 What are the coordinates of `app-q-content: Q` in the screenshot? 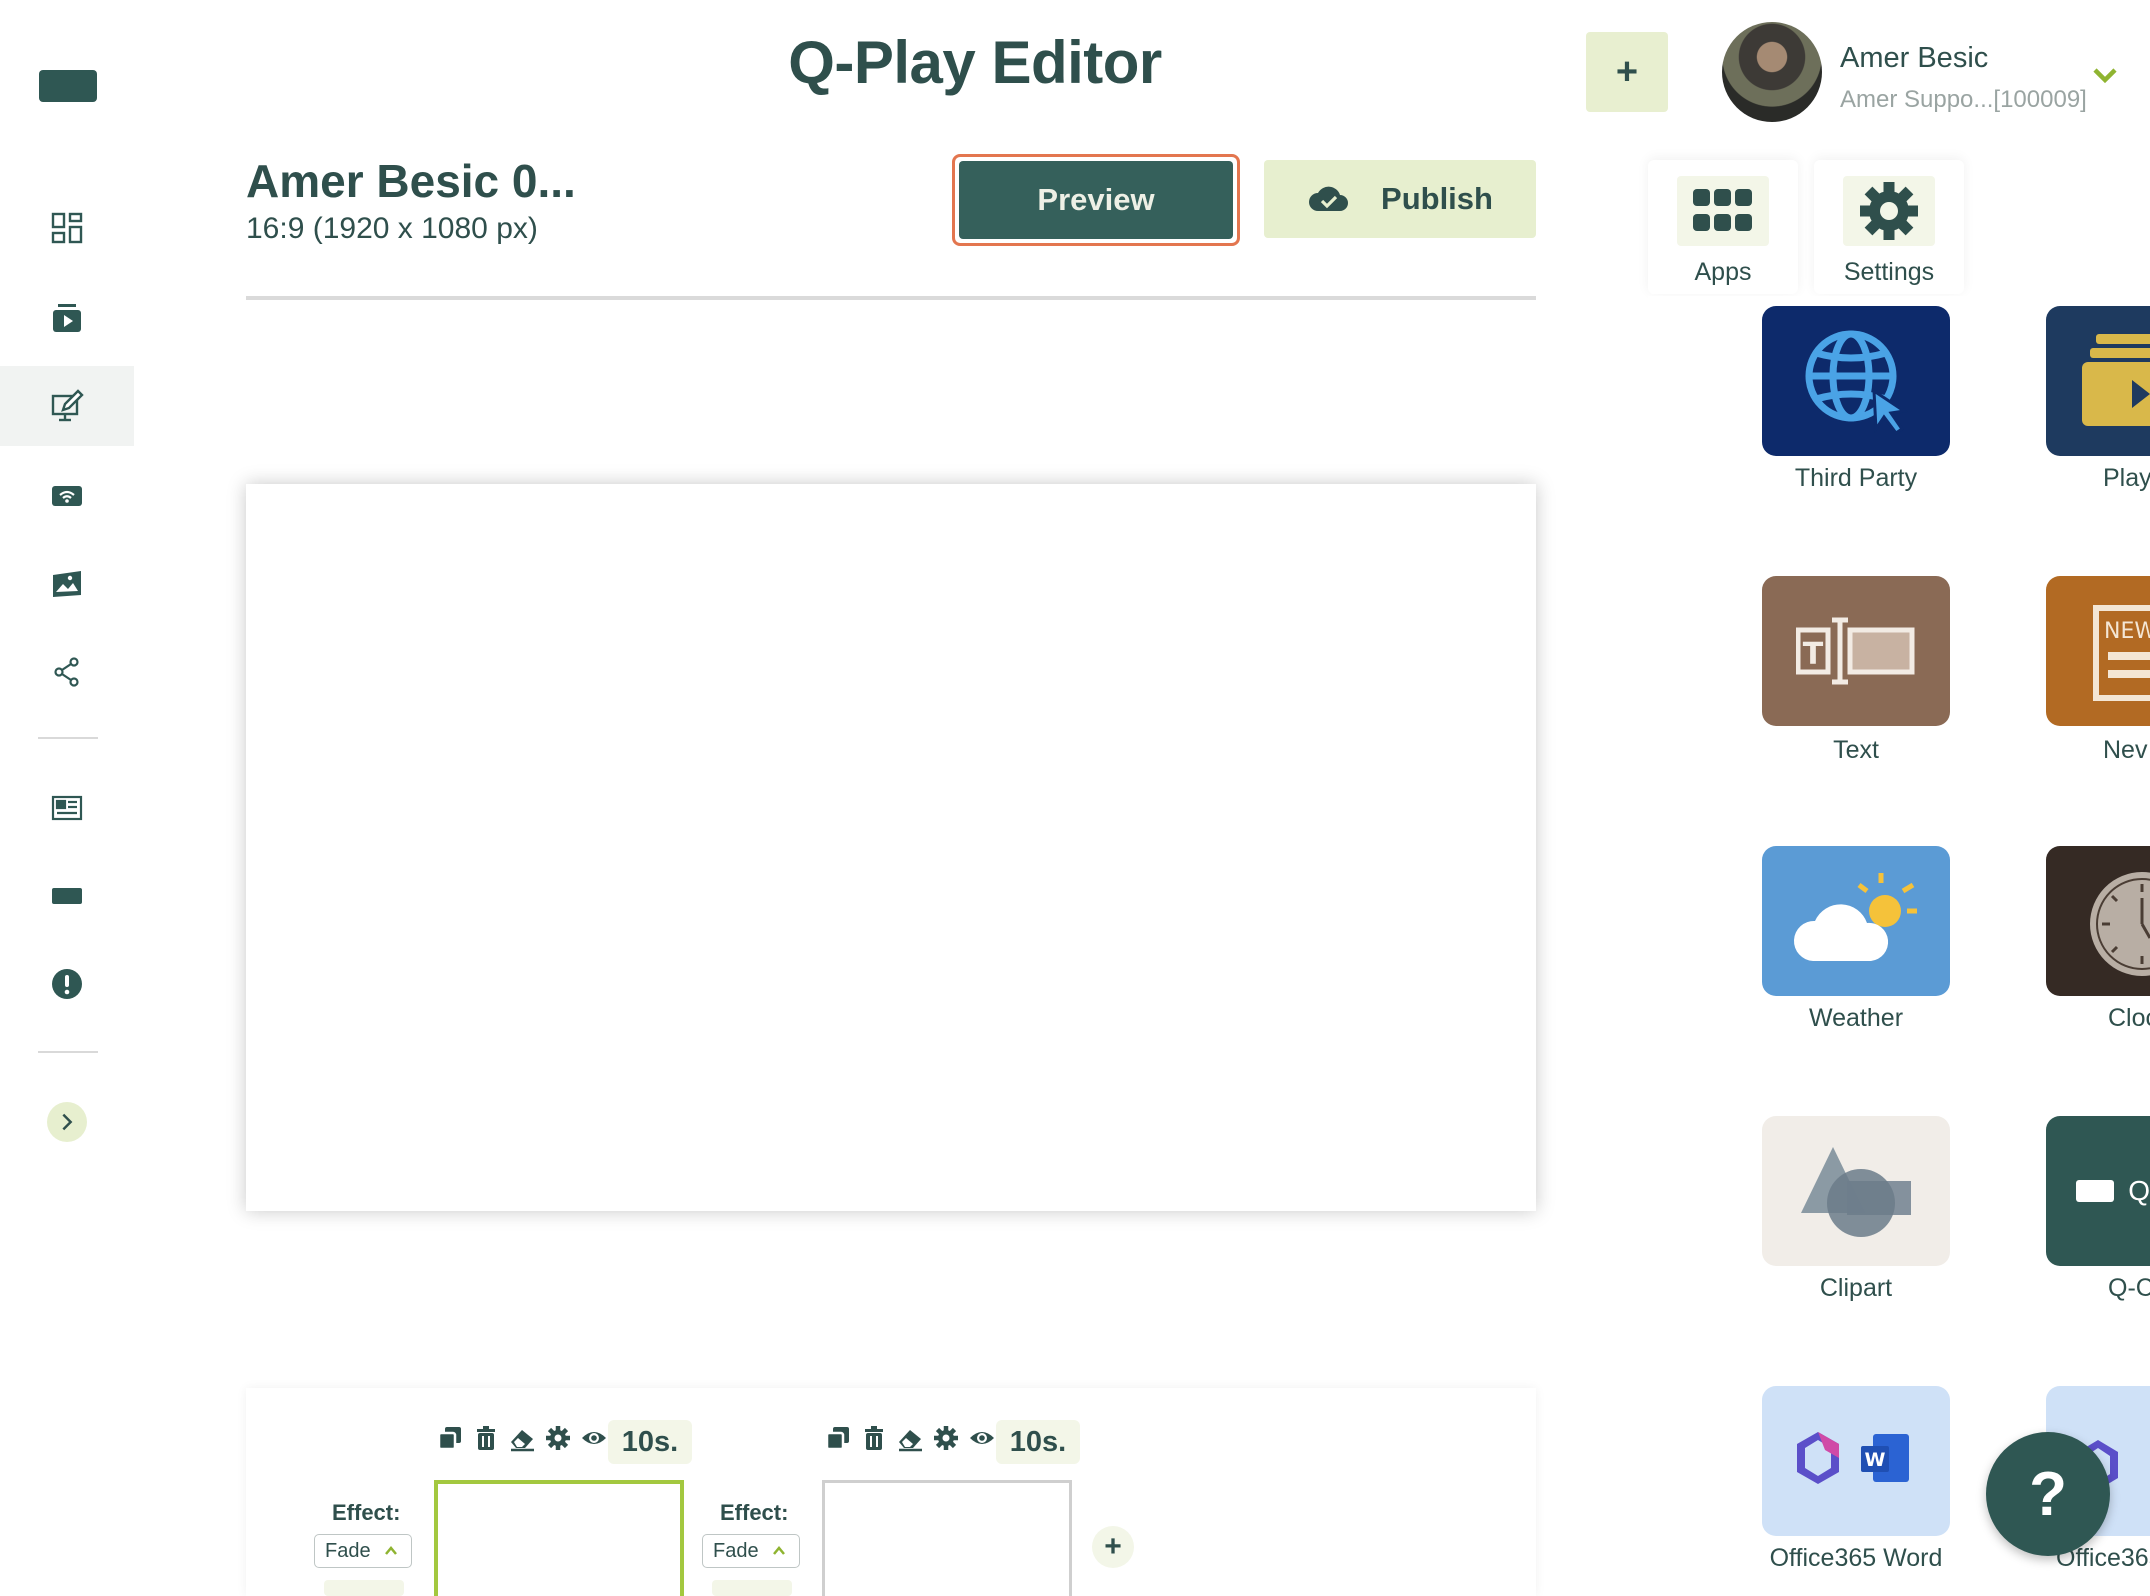 It's located at (2098, 1191).